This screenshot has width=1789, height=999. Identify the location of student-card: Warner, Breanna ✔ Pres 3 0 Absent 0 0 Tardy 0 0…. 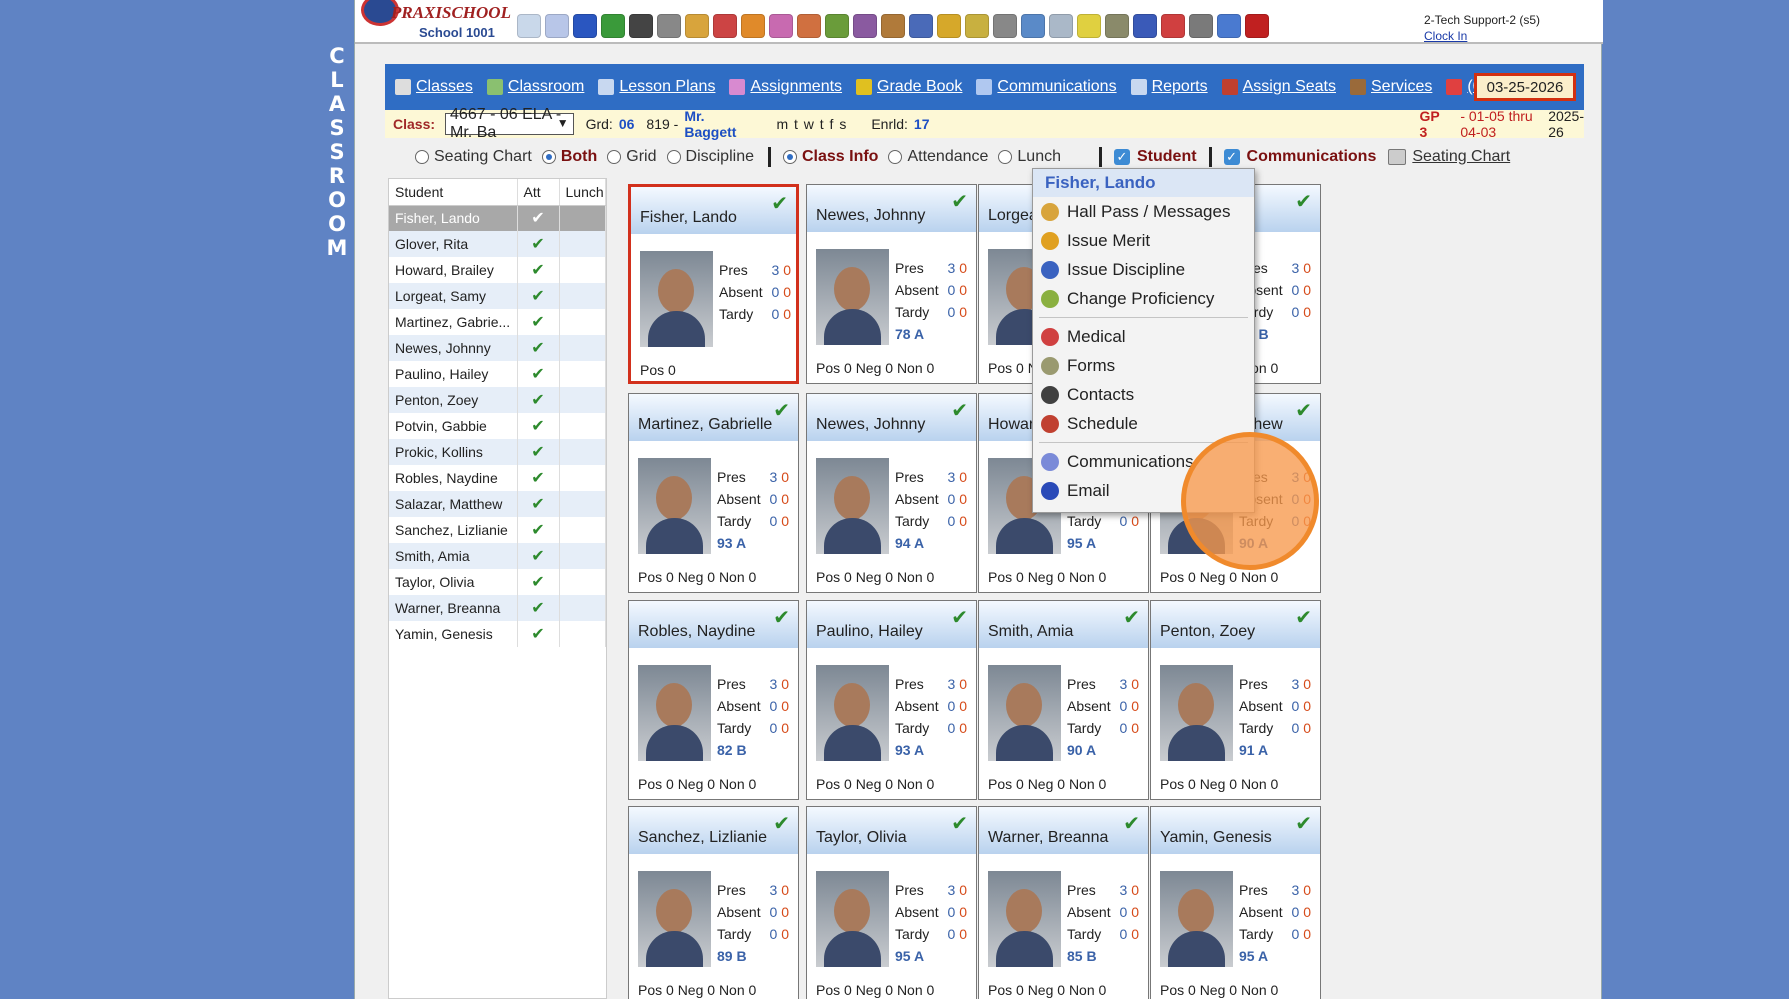
(1063, 902).